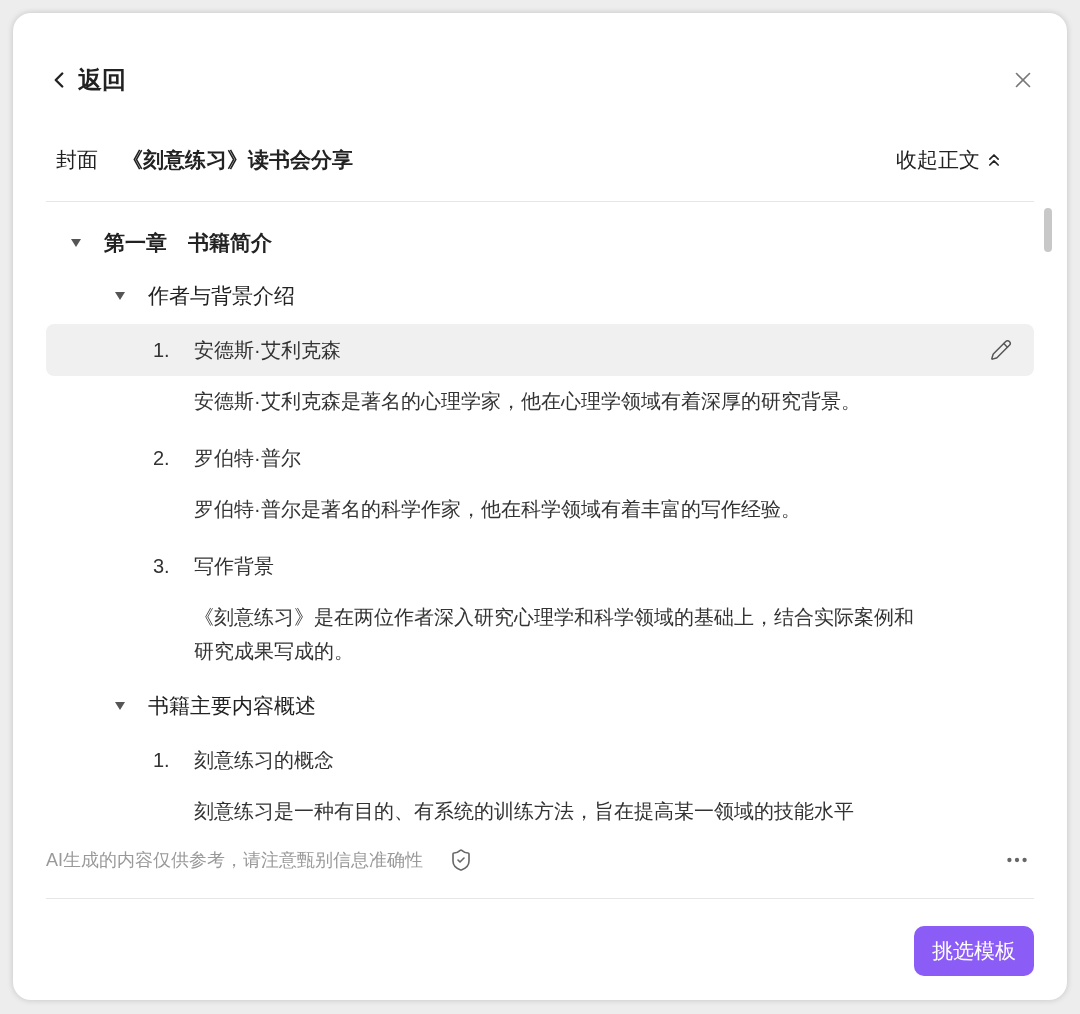 This screenshot has height=1014, width=1080. Describe the element at coordinates (162, 458) in the screenshot. I see `item-number: 2.` at that location.